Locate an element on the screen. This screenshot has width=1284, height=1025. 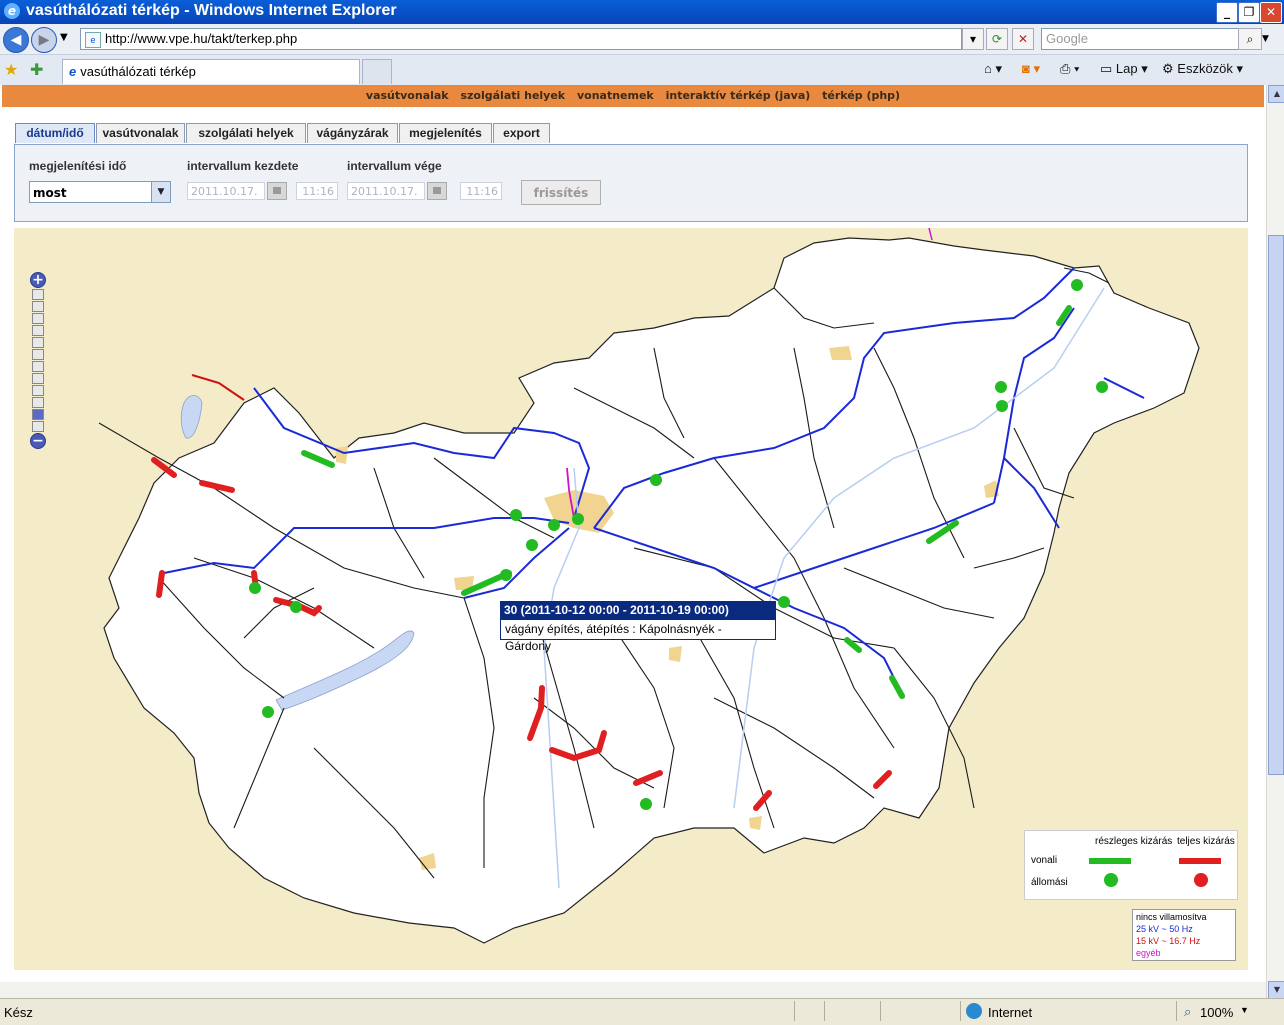
address-dropdown-icon: ▾ is located at coordinates (973, 39).